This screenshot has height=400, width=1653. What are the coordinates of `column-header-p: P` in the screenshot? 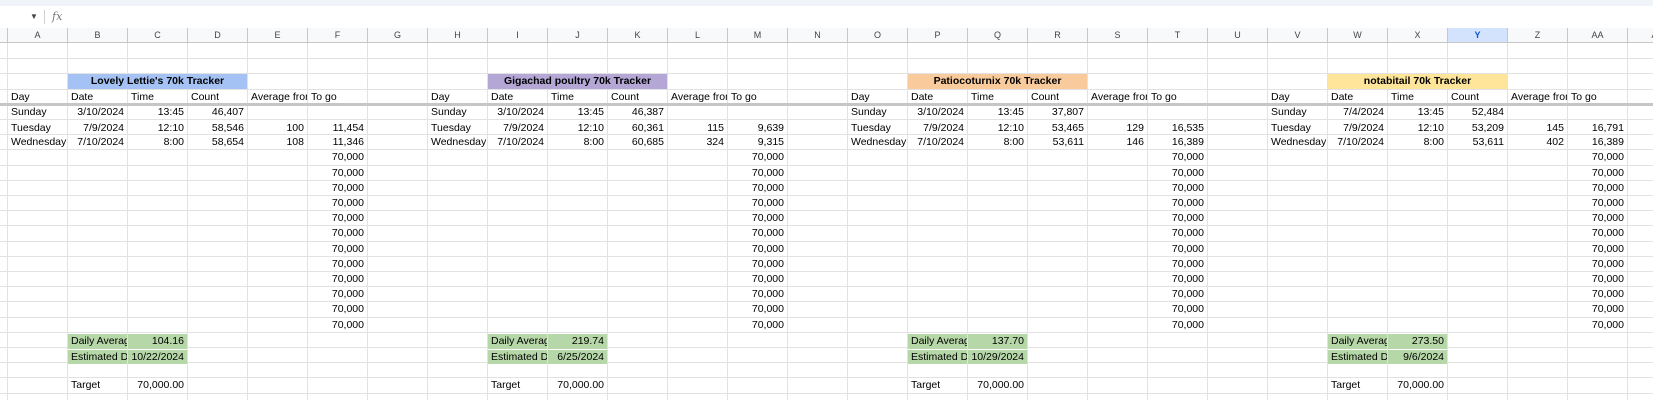 It's located at (938, 35).